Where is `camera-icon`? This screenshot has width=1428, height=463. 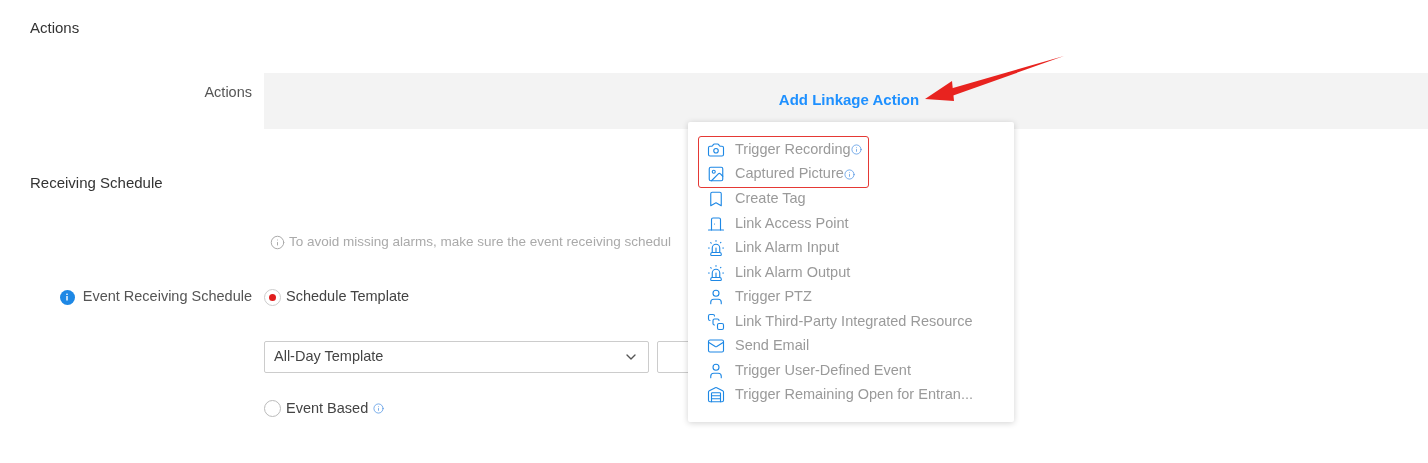 camera-icon is located at coordinates (716, 149).